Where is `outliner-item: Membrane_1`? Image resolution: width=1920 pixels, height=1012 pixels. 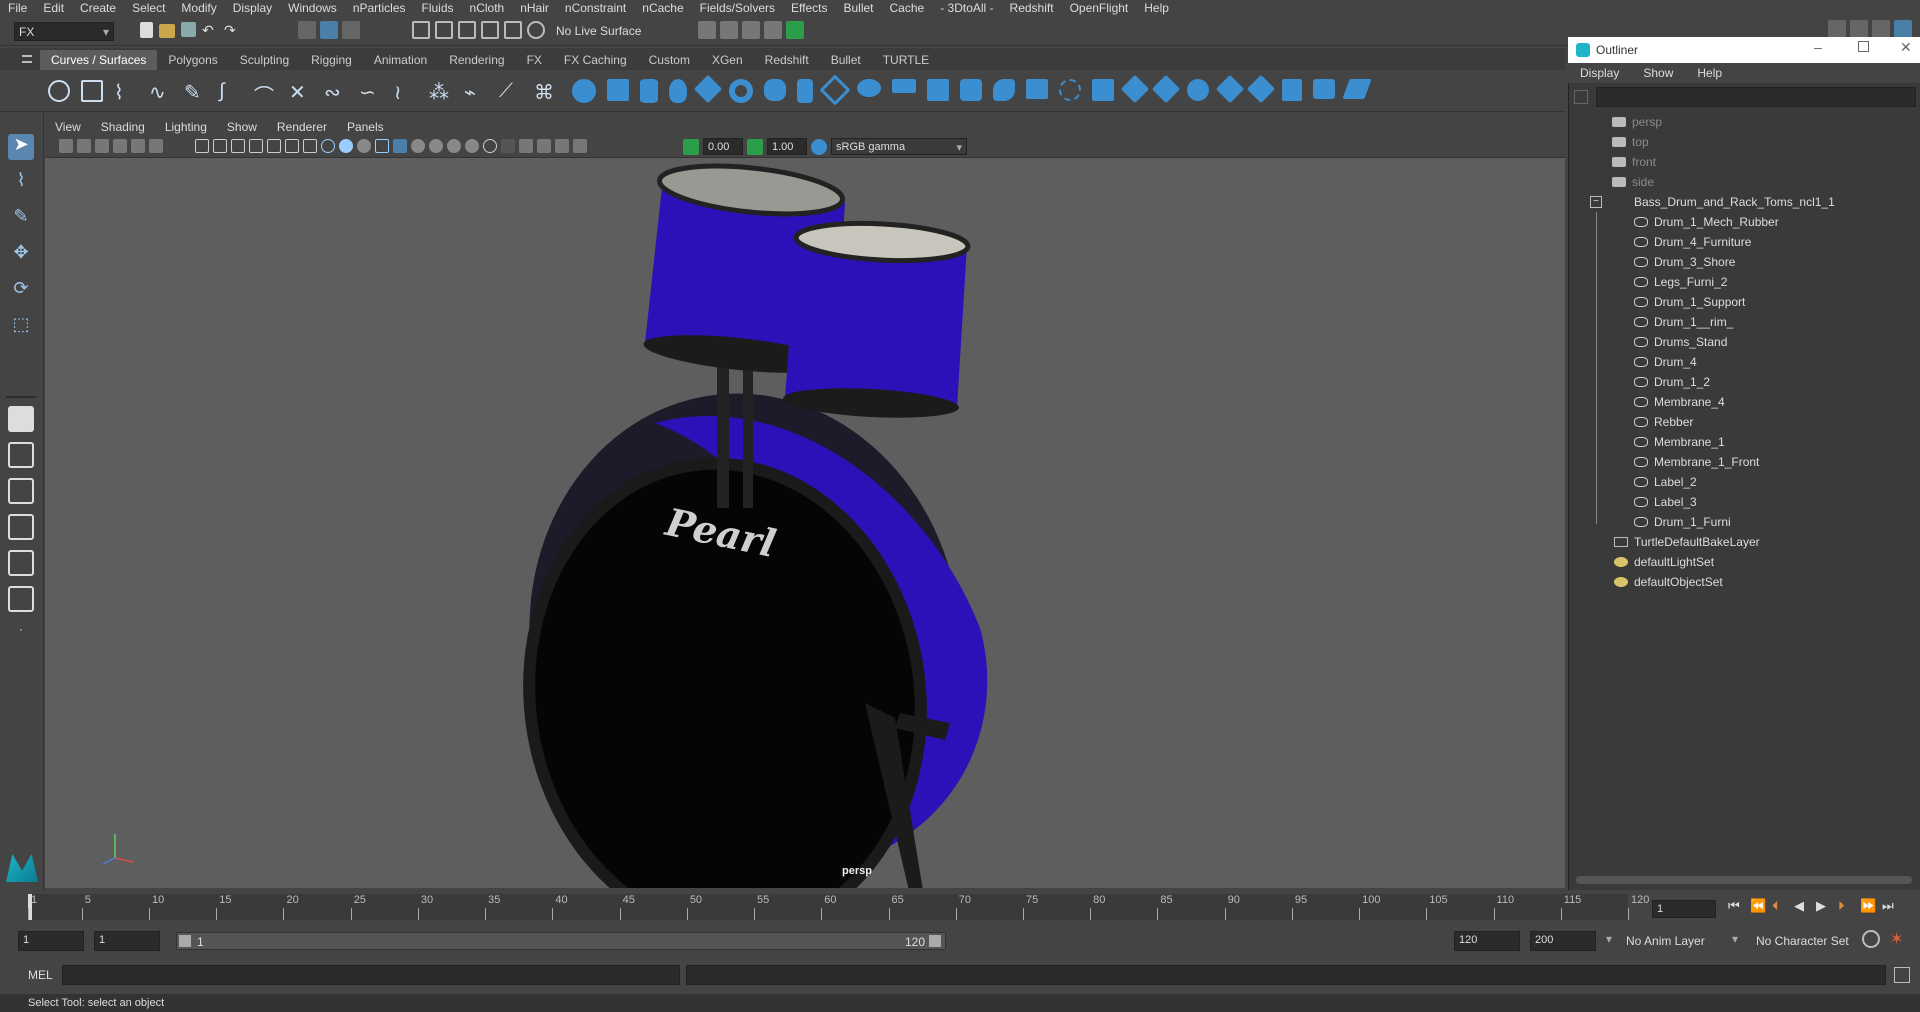
outliner-item: Membrane_1 is located at coordinates (1679, 442).